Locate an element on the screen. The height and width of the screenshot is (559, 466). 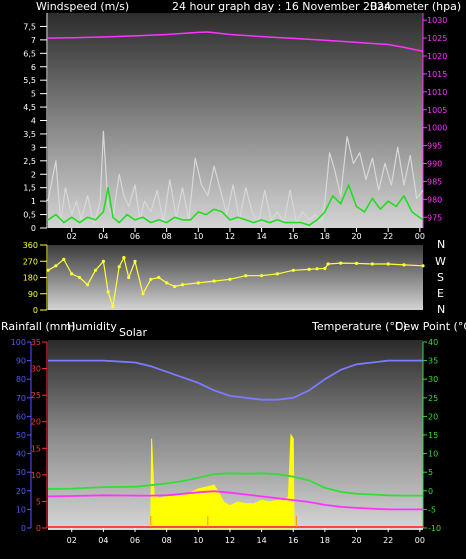
humidity-ytick-label: 60 is located at coordinates (21, 416).